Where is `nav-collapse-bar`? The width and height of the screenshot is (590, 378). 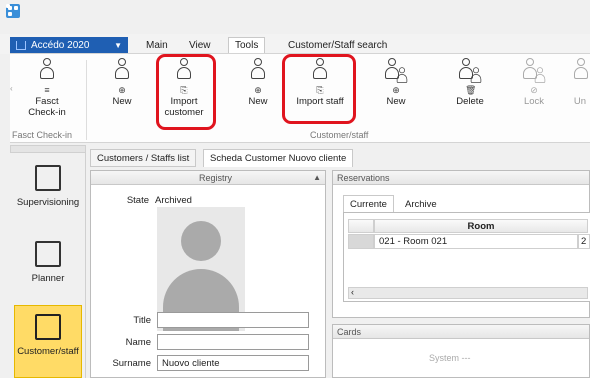 nav-collapse-bar is located at coordinates (48, 149).